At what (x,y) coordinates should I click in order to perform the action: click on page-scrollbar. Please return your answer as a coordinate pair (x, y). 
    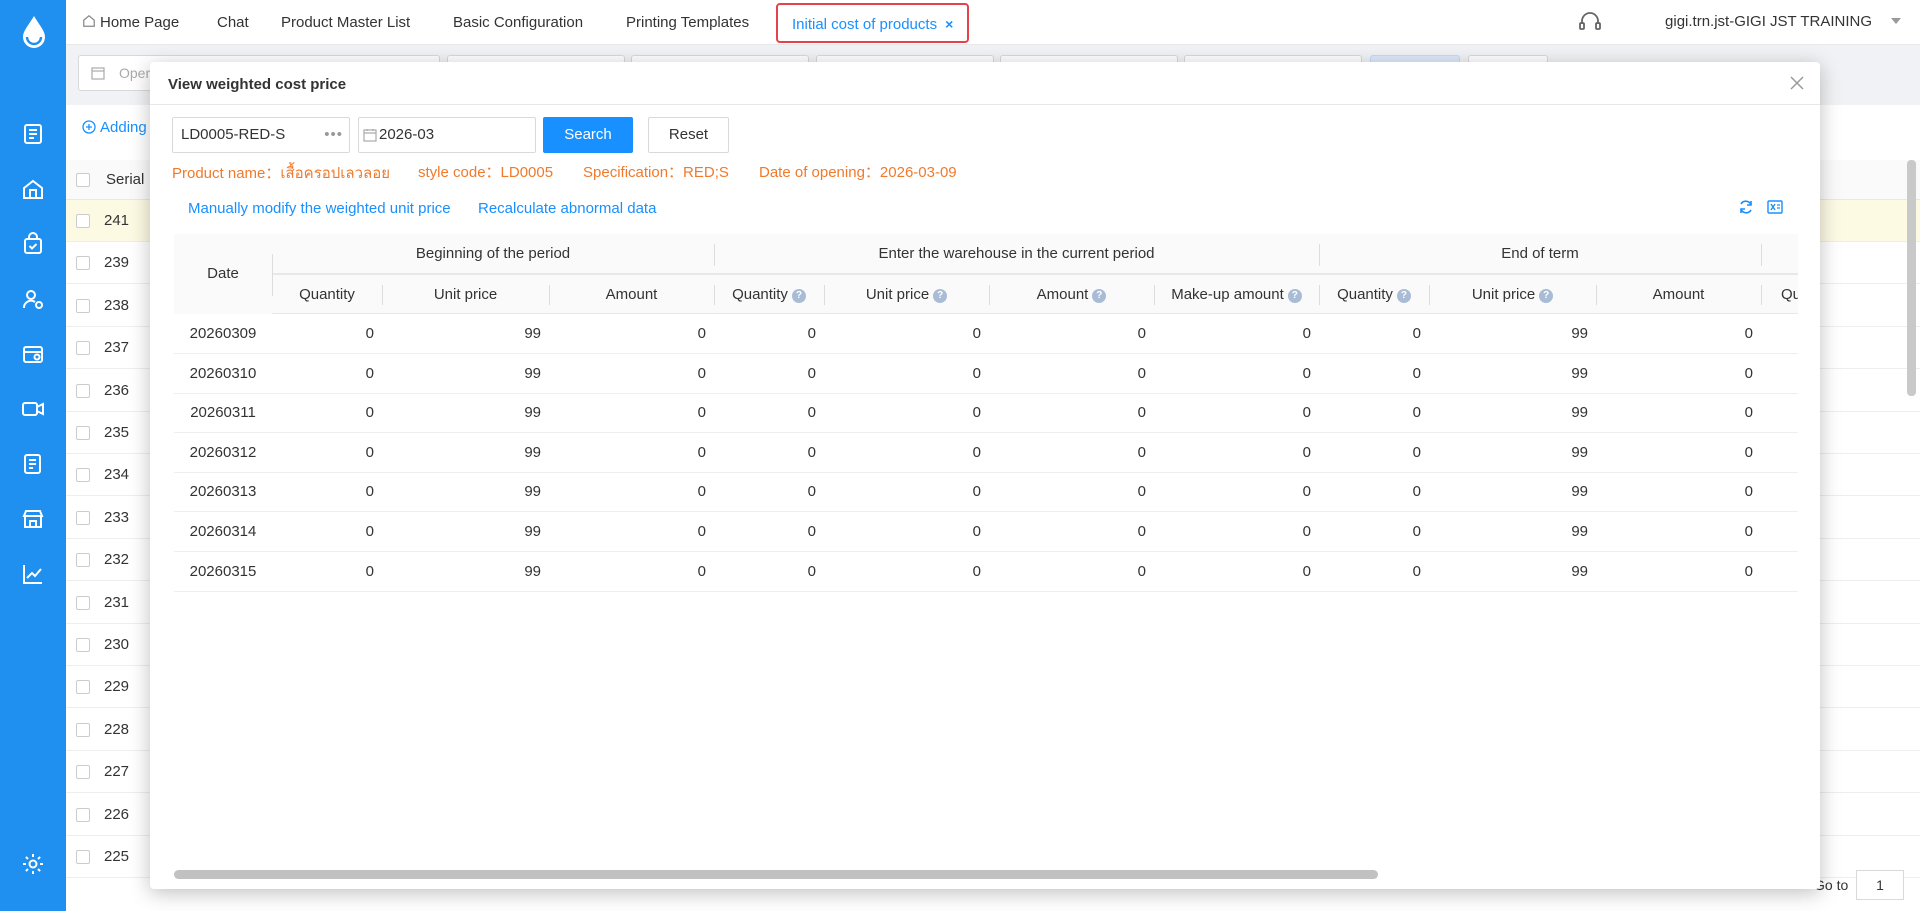
    Looking at the image, I should click on (1911, 278).